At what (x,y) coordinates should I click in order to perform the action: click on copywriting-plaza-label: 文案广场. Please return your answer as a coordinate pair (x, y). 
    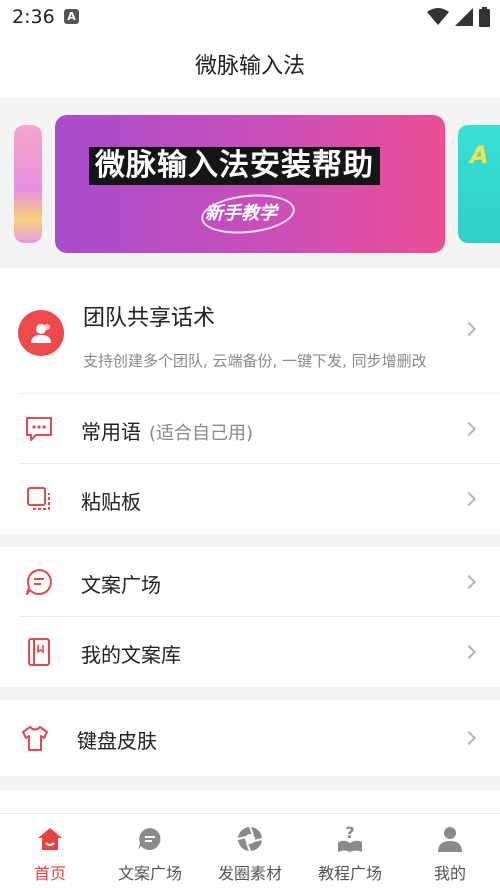
    Looking at the image, I should click on (121, 585).